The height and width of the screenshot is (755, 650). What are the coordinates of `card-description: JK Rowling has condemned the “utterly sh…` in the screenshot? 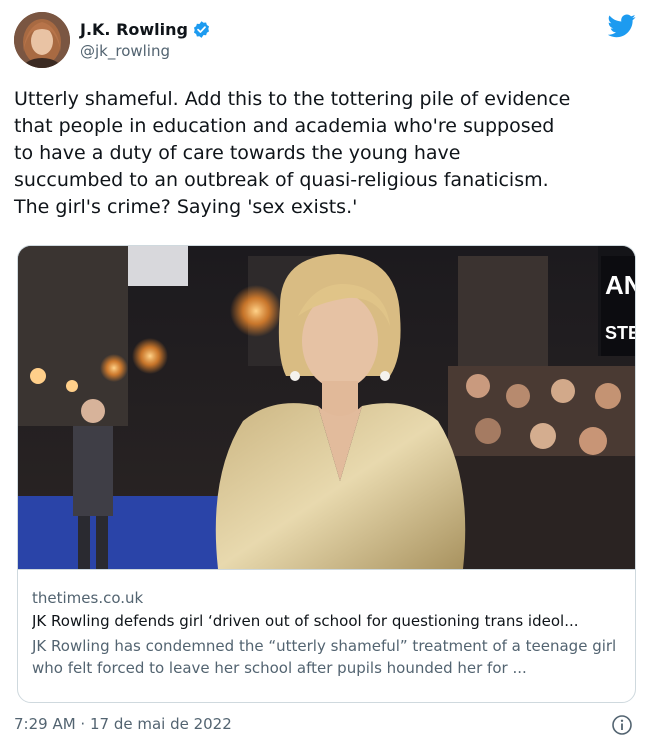 It's located at (324, 657).